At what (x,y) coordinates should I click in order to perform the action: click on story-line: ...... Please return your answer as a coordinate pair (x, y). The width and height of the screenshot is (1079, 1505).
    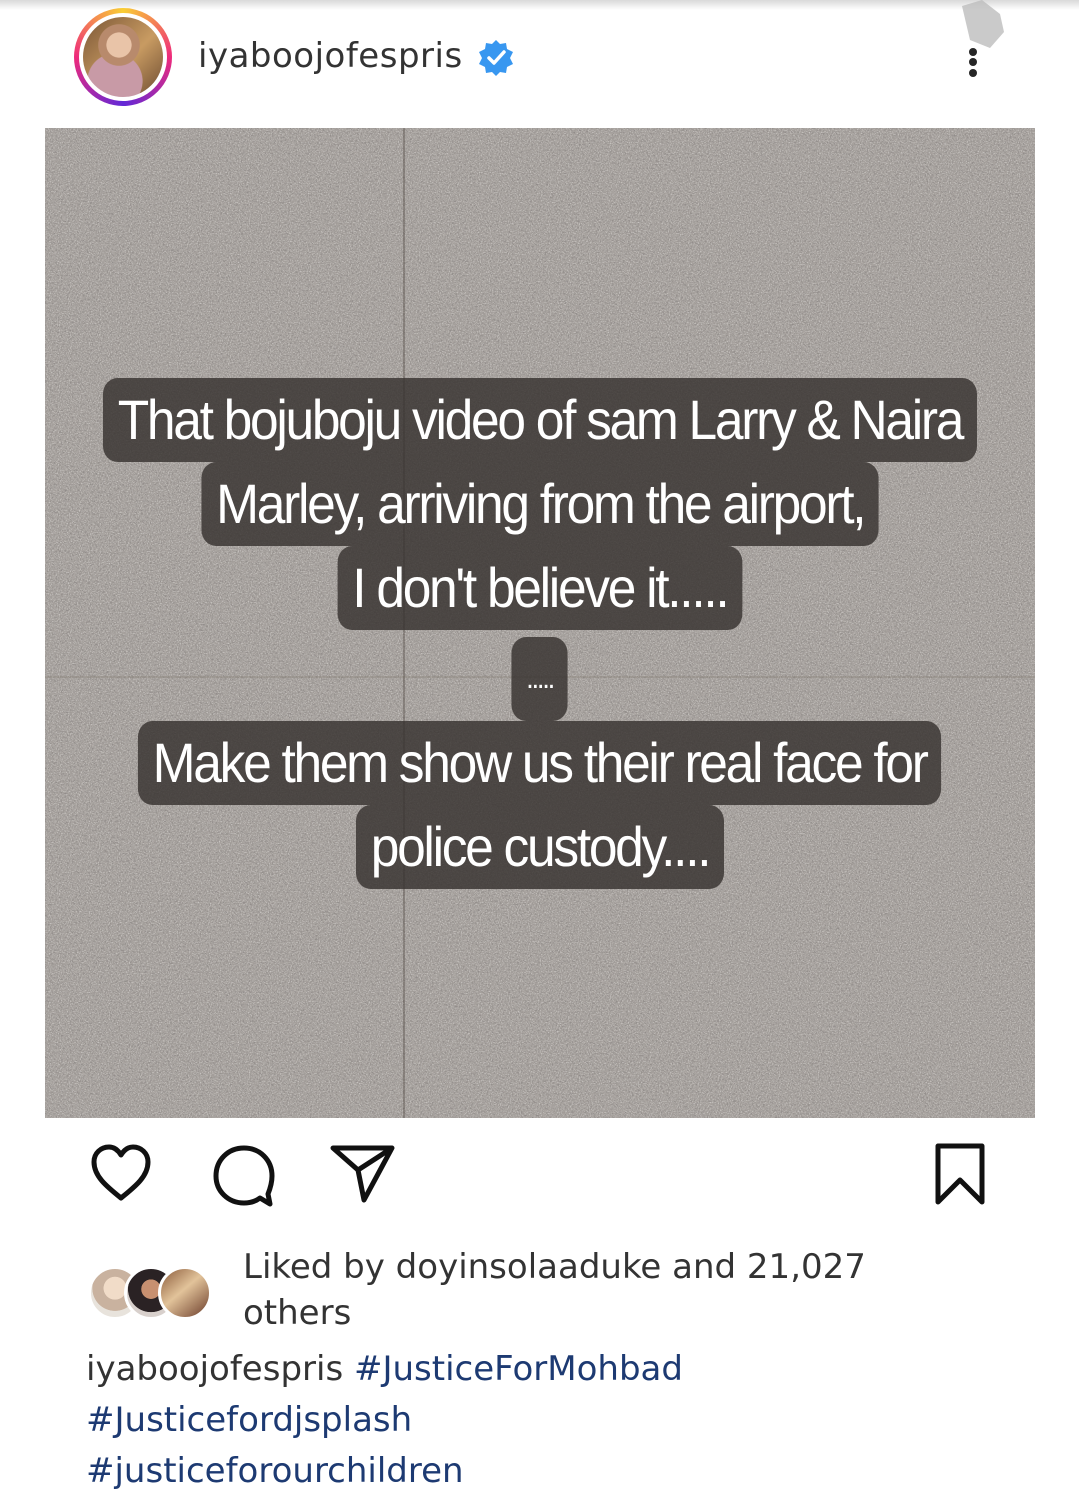
    Looking at the image, I should click on (540, 679).